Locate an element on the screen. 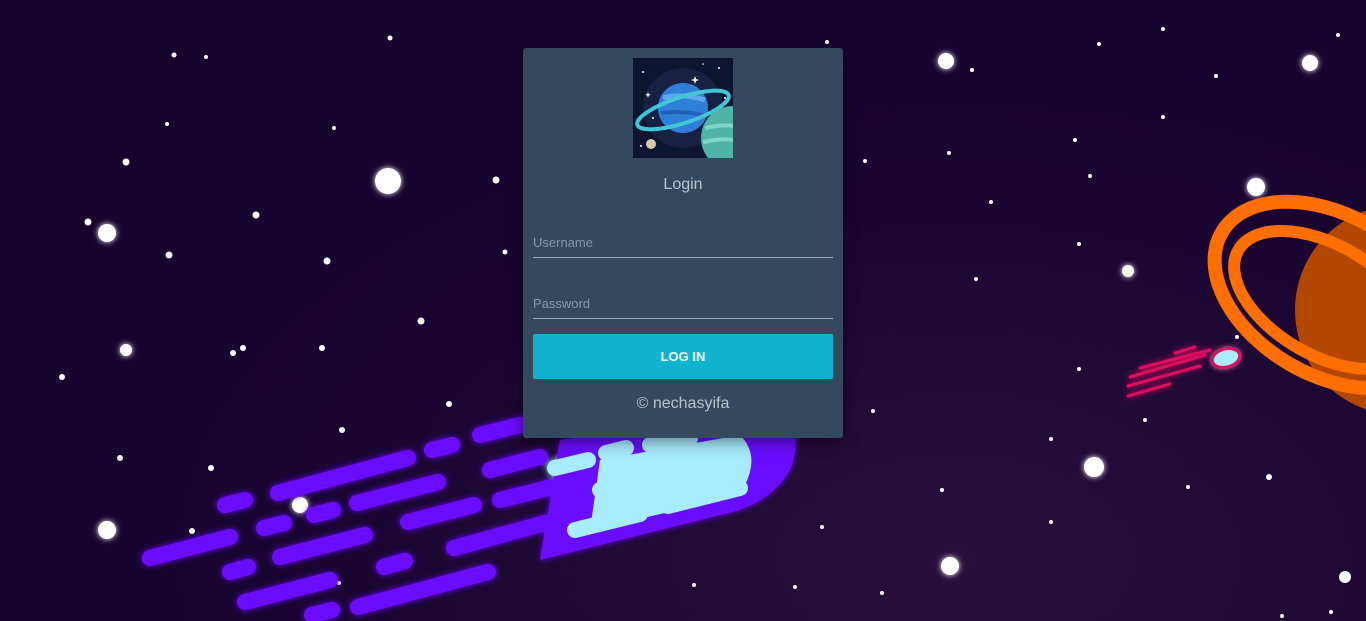 The width and height of the screenshot is (1366, 621). login-card: Login LOG IN © nechasyifa is located at coordinates (683, 243).